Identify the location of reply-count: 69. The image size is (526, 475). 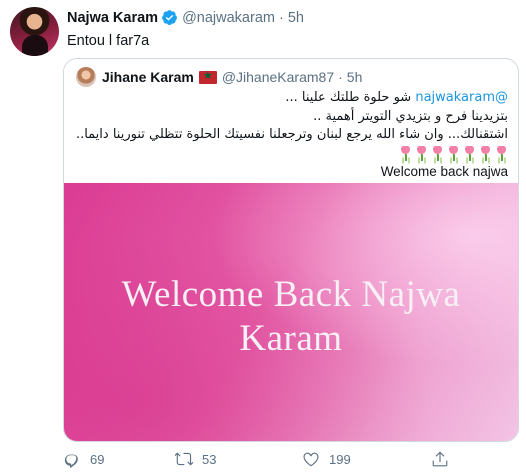
(97, 459).